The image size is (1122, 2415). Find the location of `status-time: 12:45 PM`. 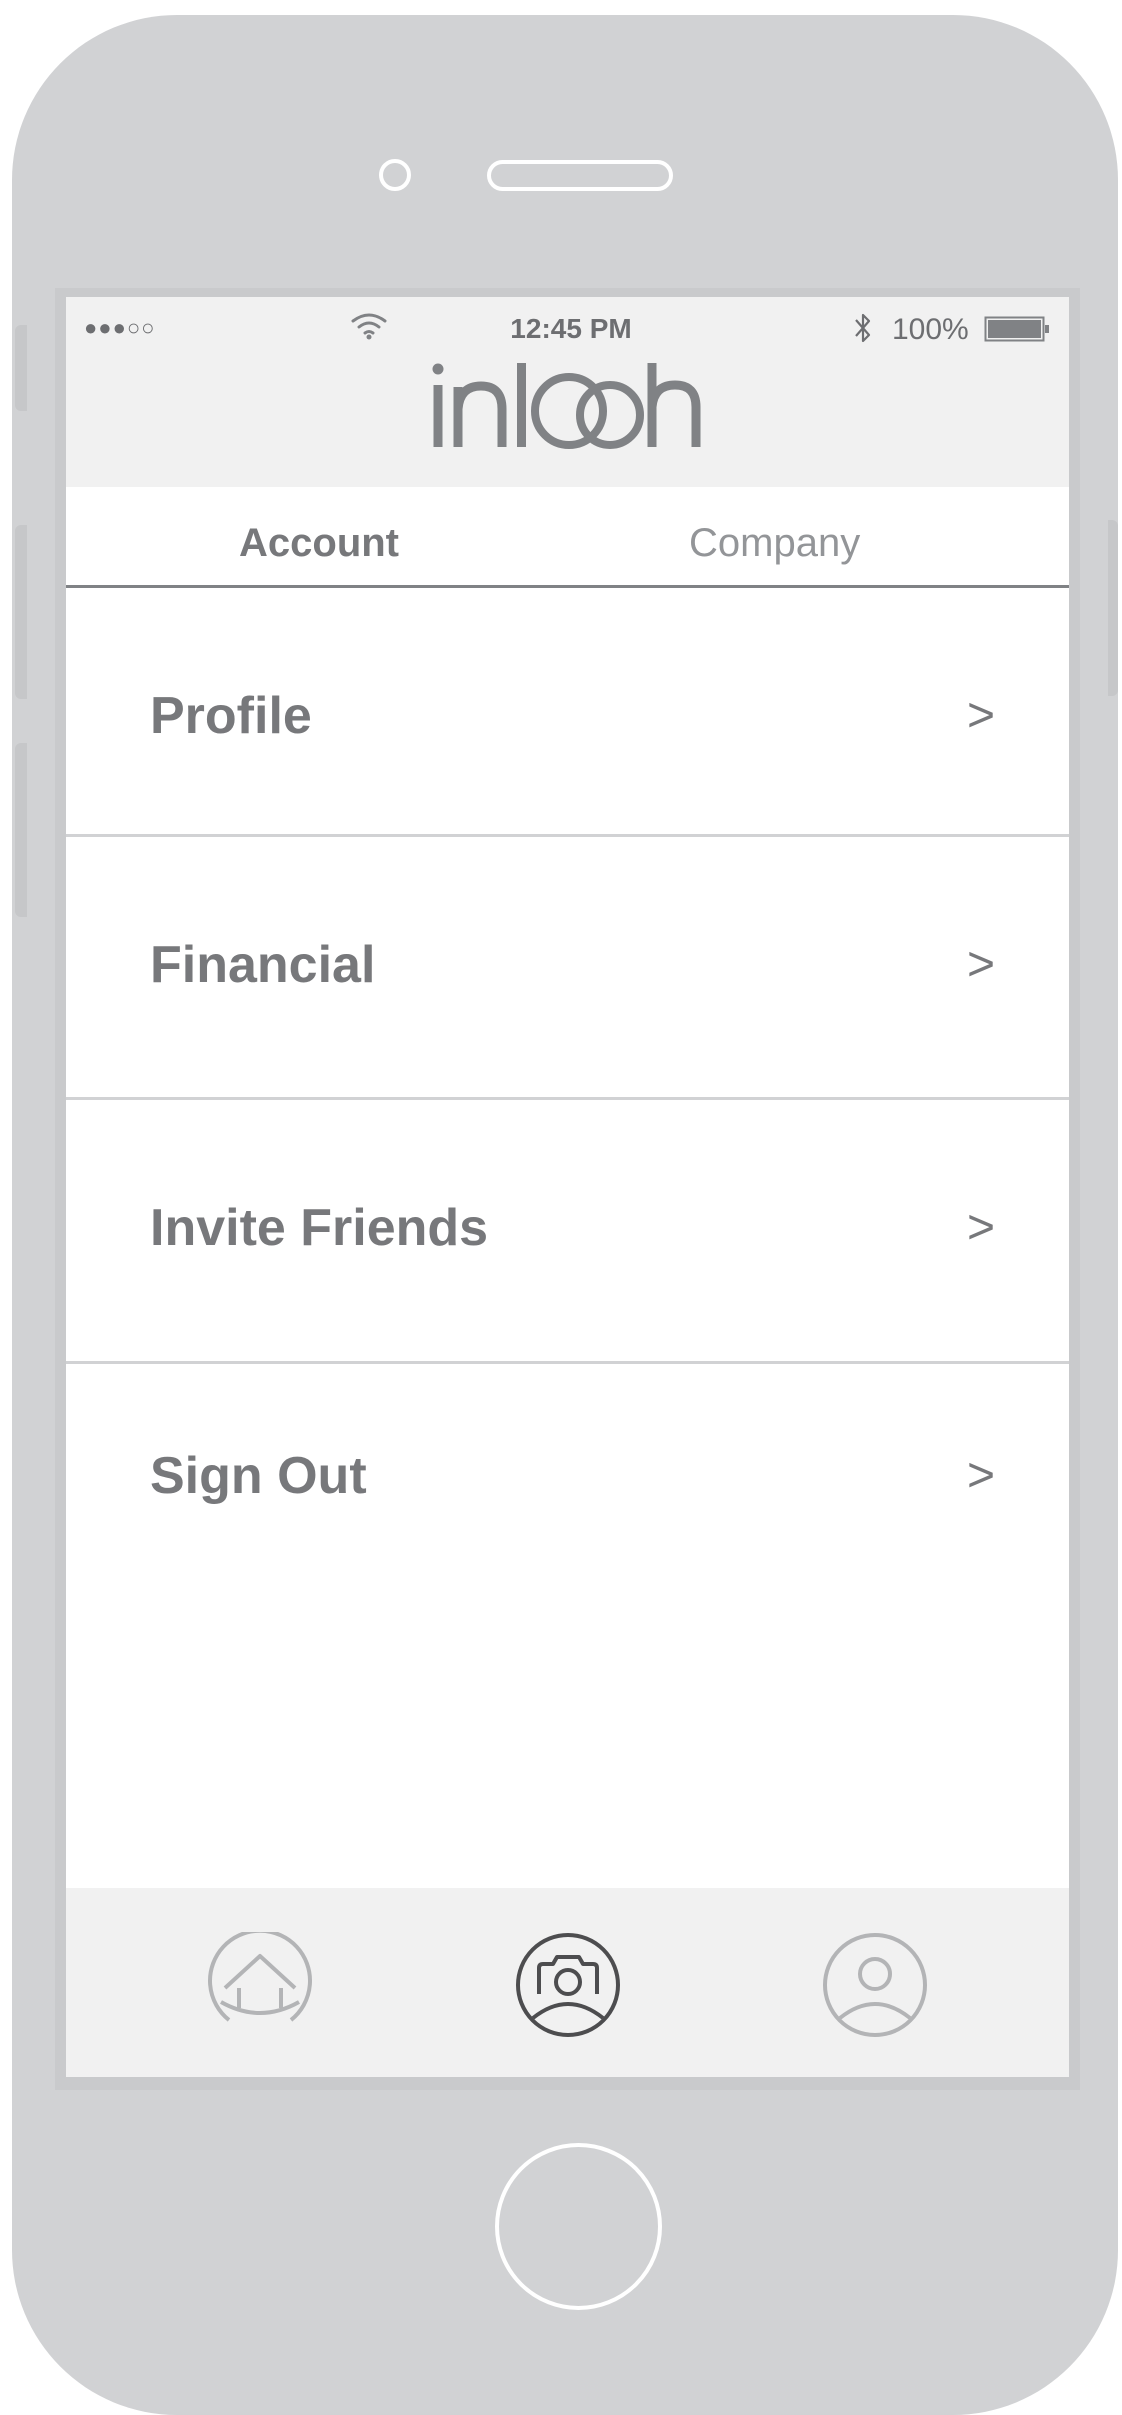

status-time: 12:45 PM is located at coordinates (571, 328).